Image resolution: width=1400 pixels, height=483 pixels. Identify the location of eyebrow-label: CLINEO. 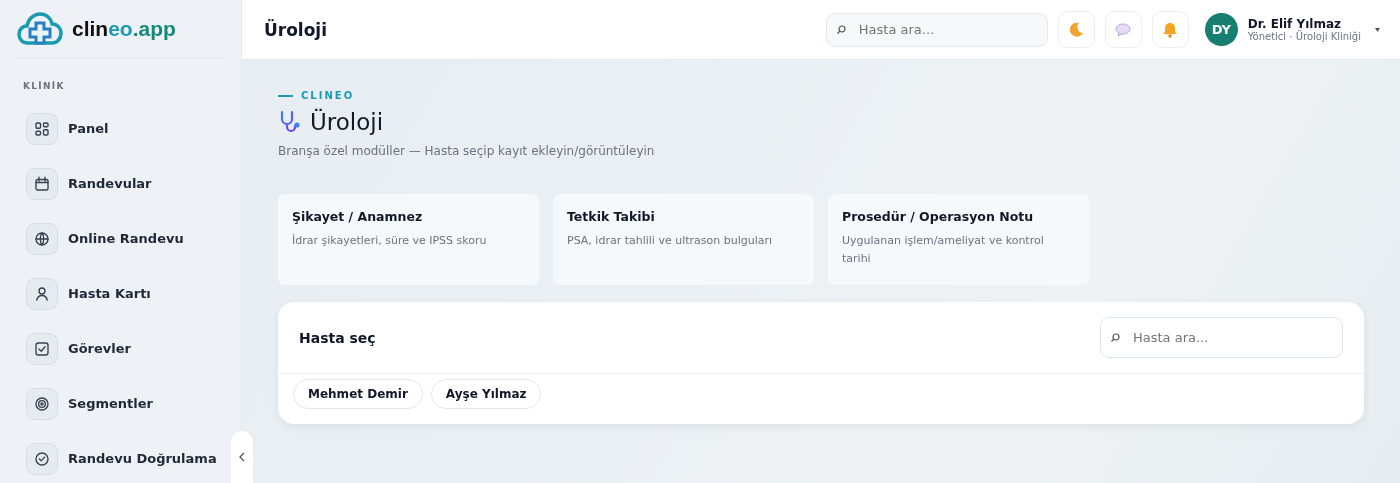
(328, 95).